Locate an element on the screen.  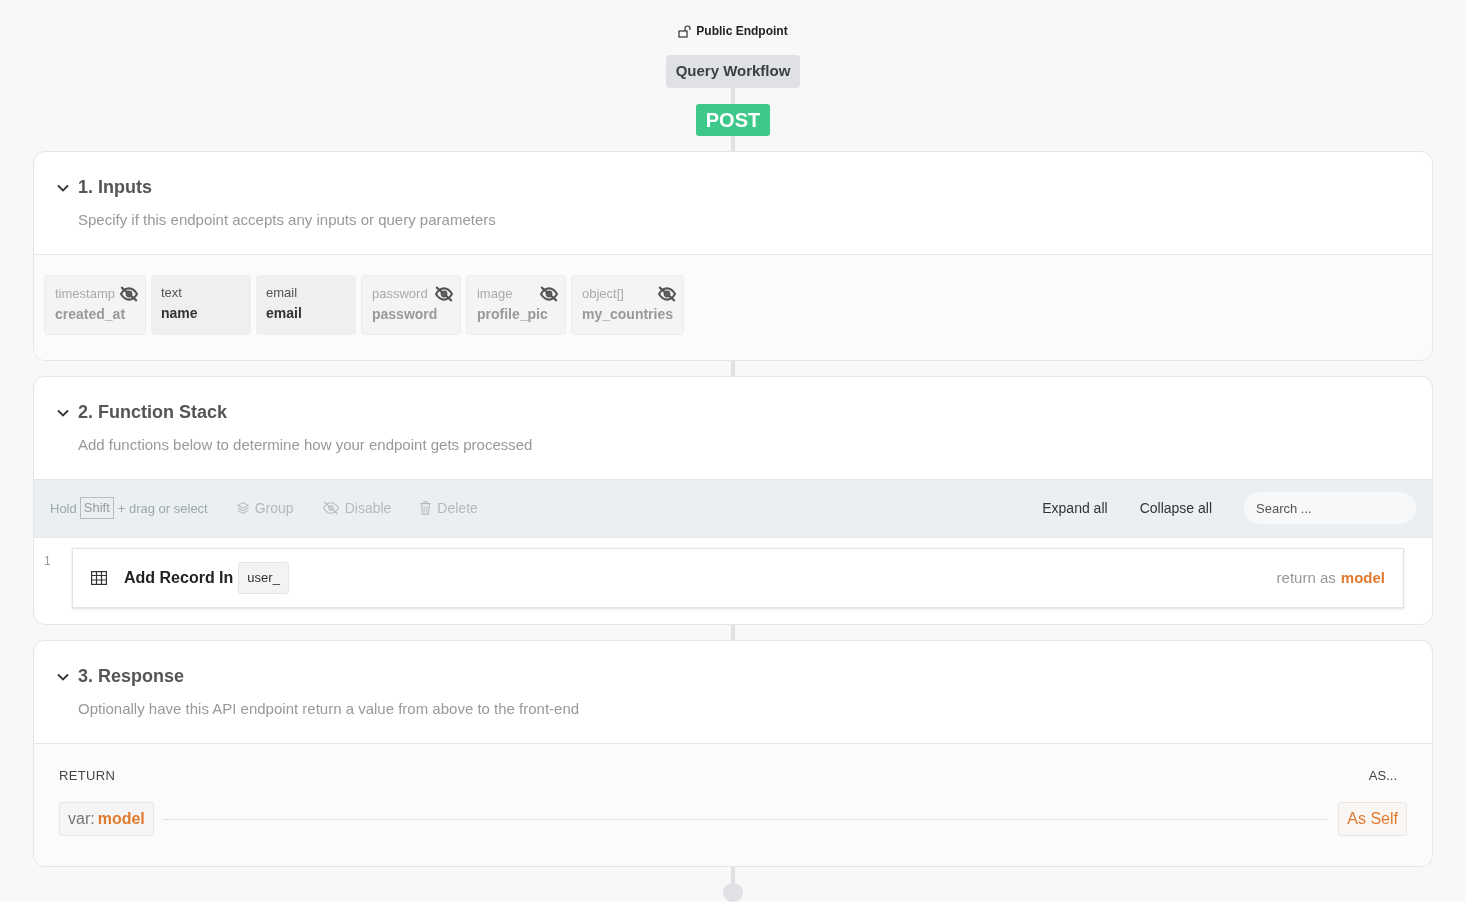
trash-icon is located at coordinates (426, 508).